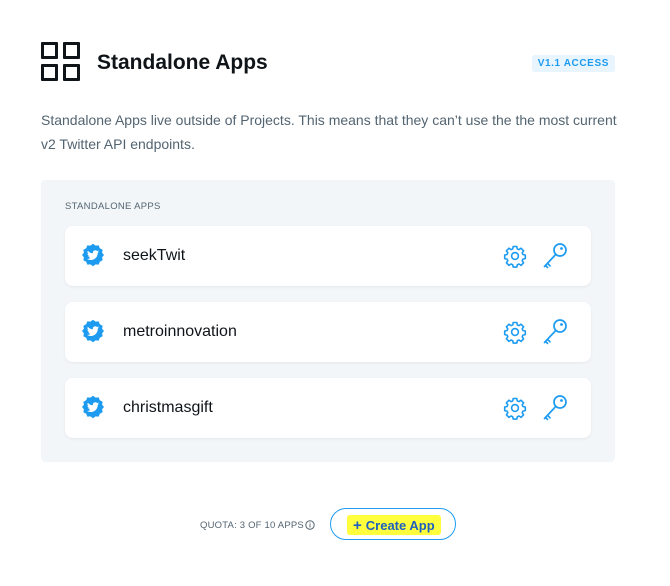 This screenshot has width=670, height=586. I want to click on create-app-button: + Create App, so click(393, 524).